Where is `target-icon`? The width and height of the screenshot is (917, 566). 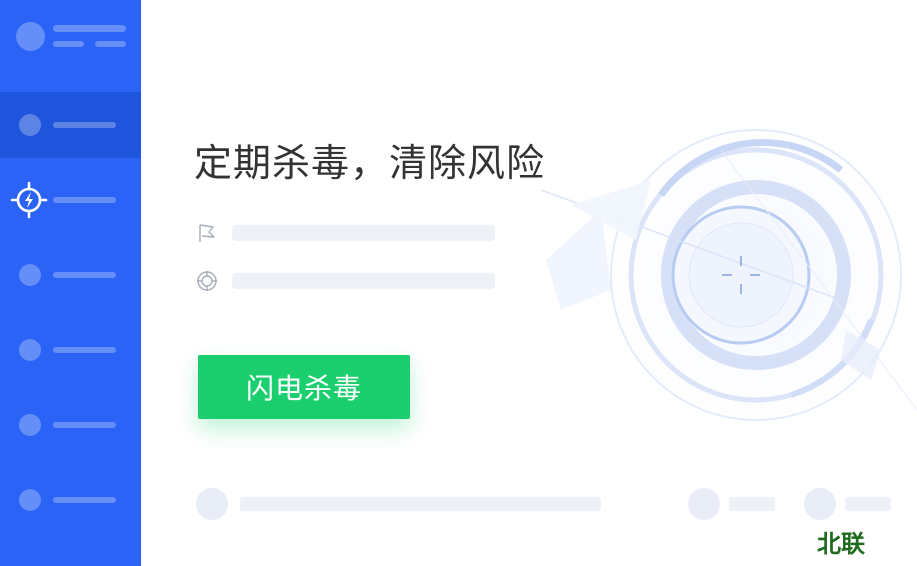 target-icon is located at coordinates (207, 281).